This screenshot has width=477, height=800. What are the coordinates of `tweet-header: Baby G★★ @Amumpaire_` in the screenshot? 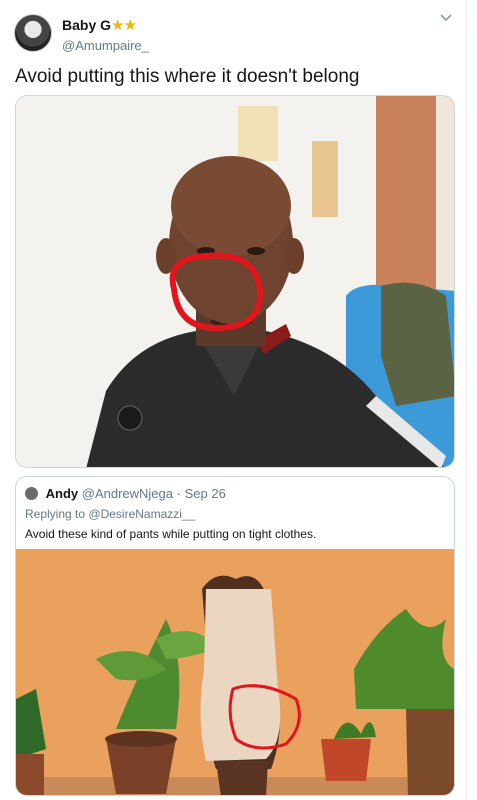 It's located at (239, 33).